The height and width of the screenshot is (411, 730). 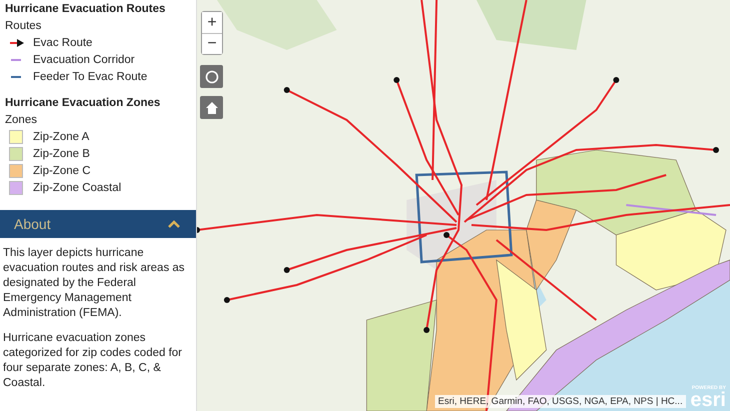 I want to click on locate-icon, so click(x=211, y=77).